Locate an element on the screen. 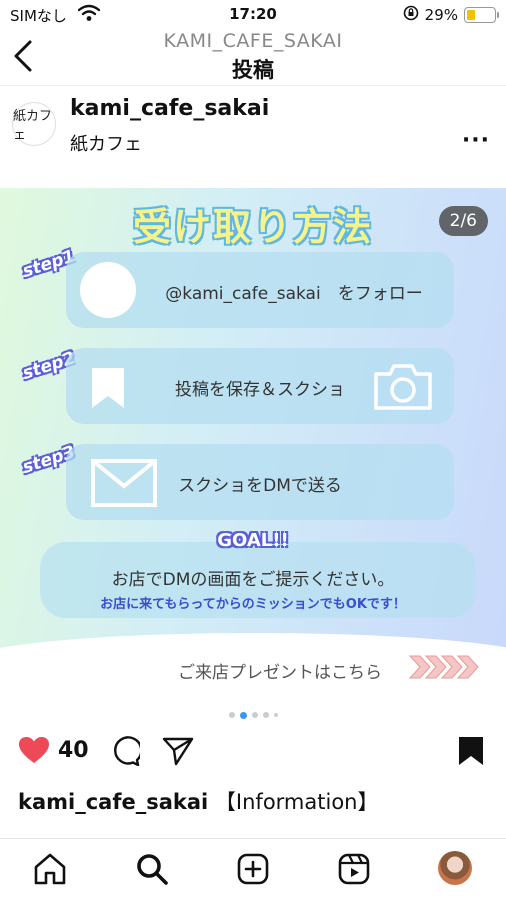 The image size is (506, 900). orientation-lock-icon is located at coordinates (411, 15).